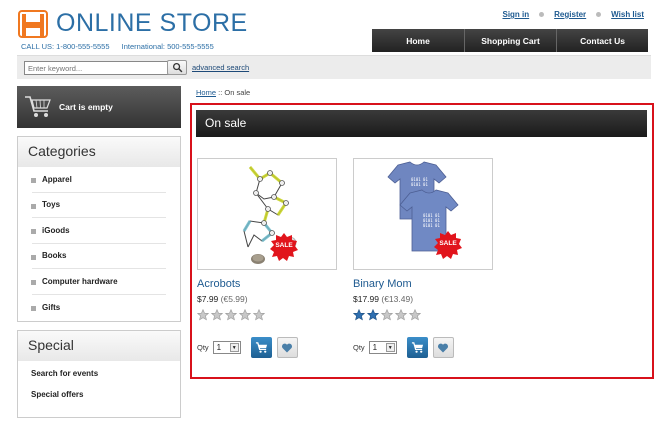 This screenshot has height=448, width=668. I want to click on category-label: Gifts, so click(51, 307).